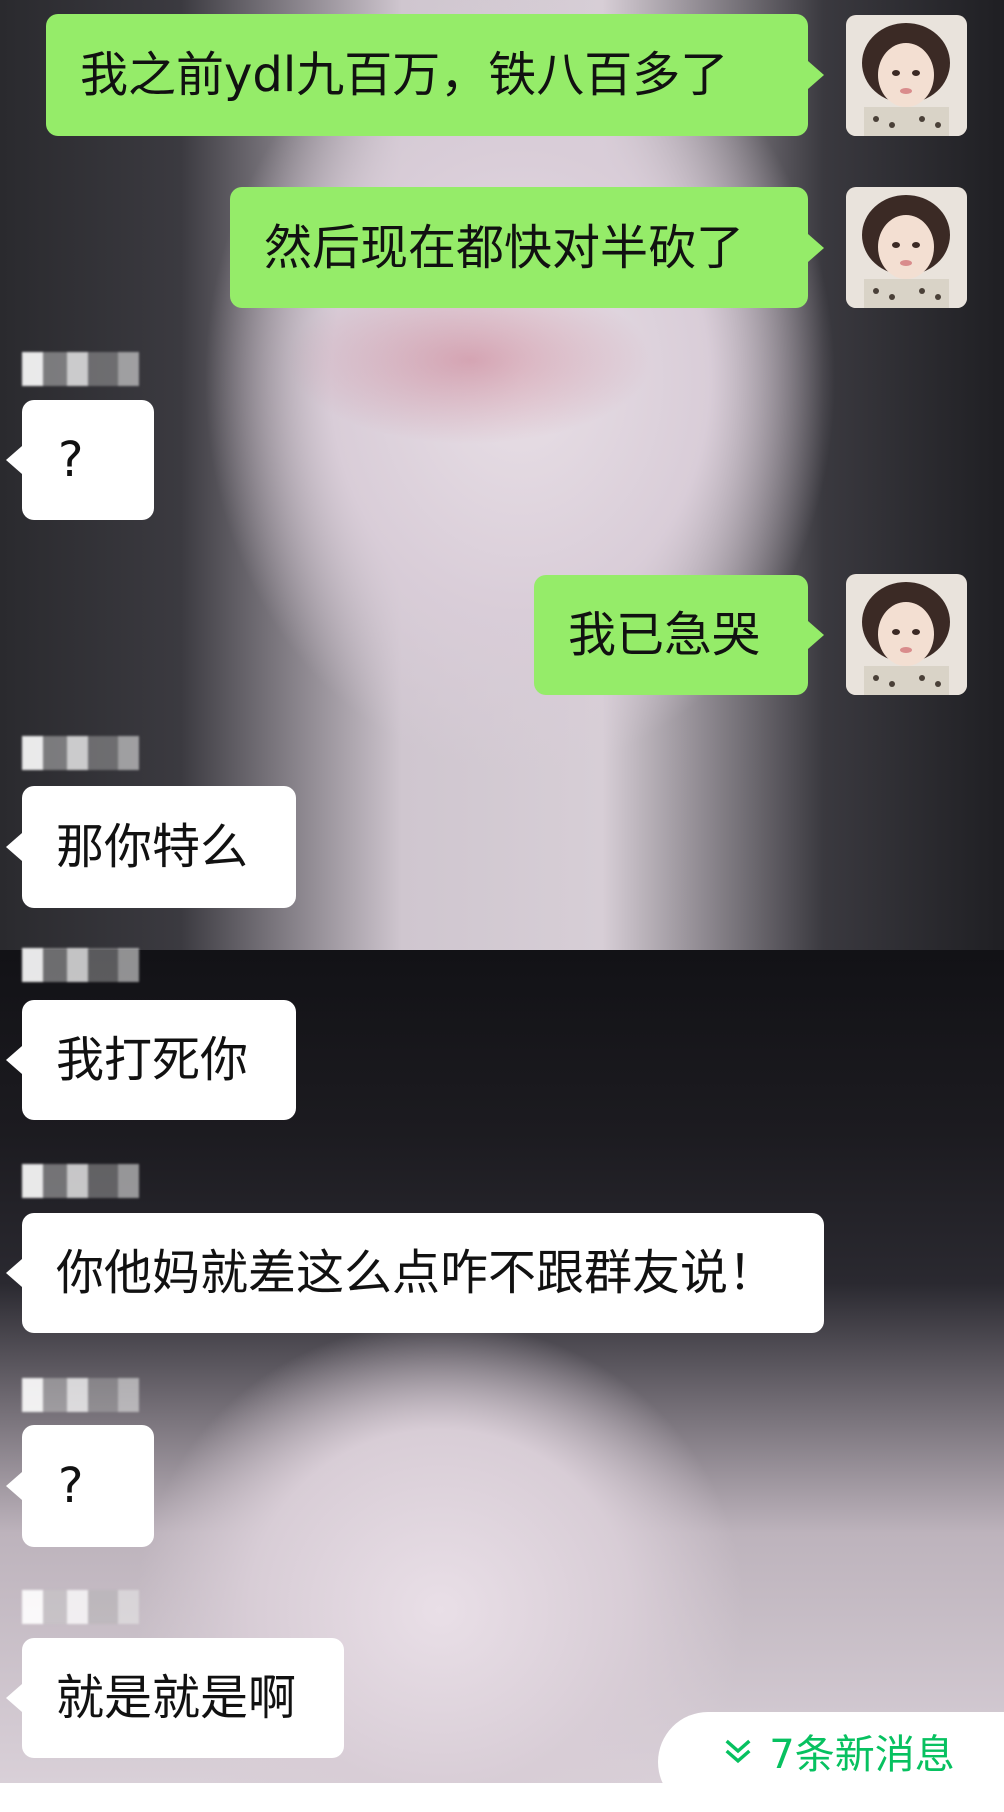  What do you see at coordinates (738, 1751) in the screenshot?
I see `double-chevron-down-icon` at bounding box center [738, 1751].